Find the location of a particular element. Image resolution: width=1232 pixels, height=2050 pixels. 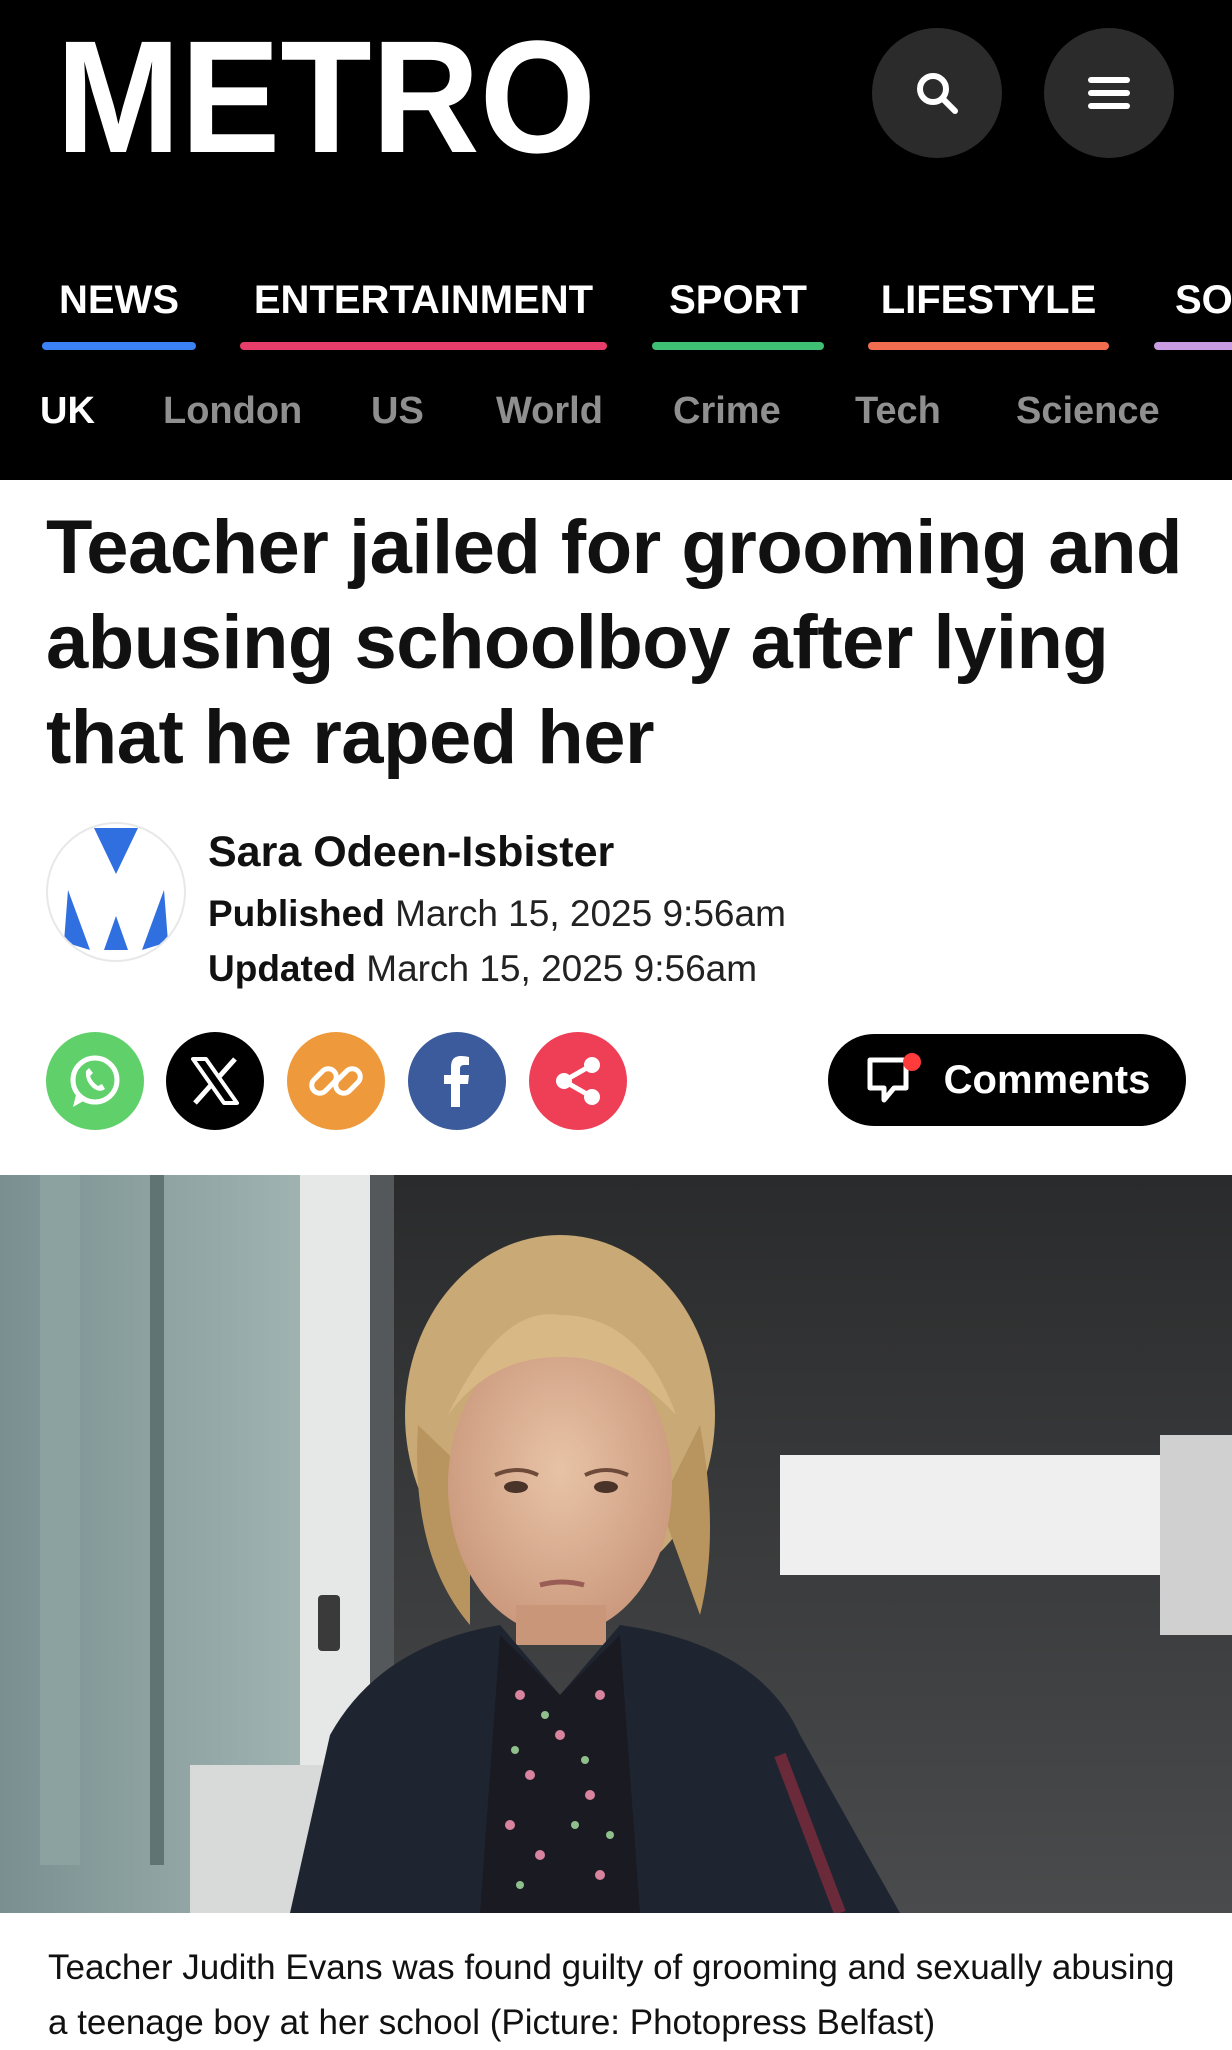

x-icon is located at coordinates (215, 1081).